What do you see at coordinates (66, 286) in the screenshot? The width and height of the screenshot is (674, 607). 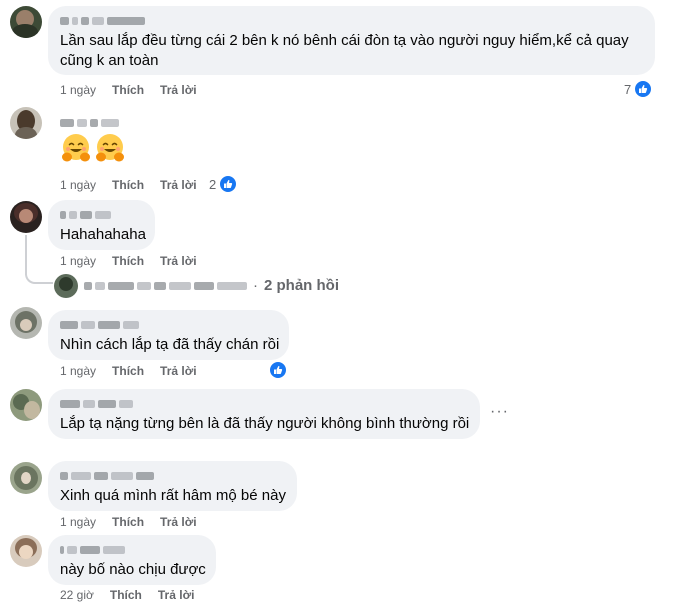 I see `reply-avatar` at bounding box center [66, 286].